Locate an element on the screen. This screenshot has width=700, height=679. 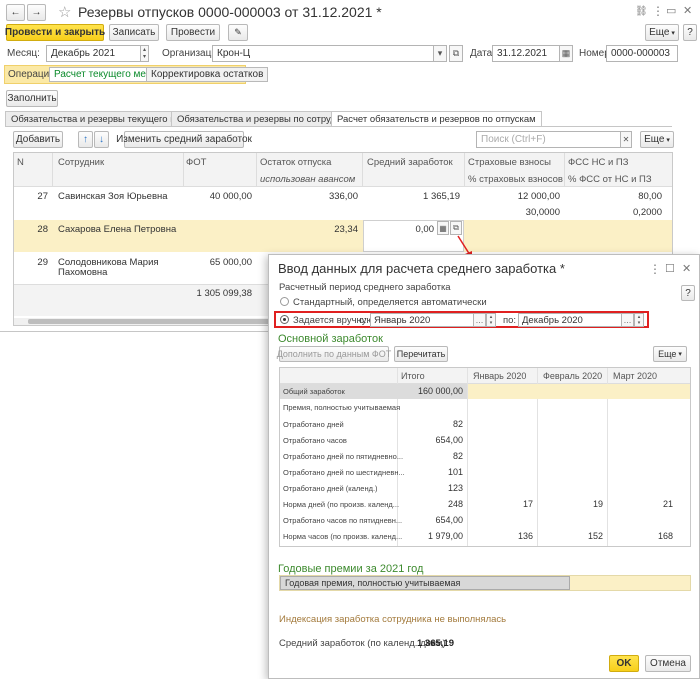
row-fss: 80,00 is located at coordinates (650, 196).